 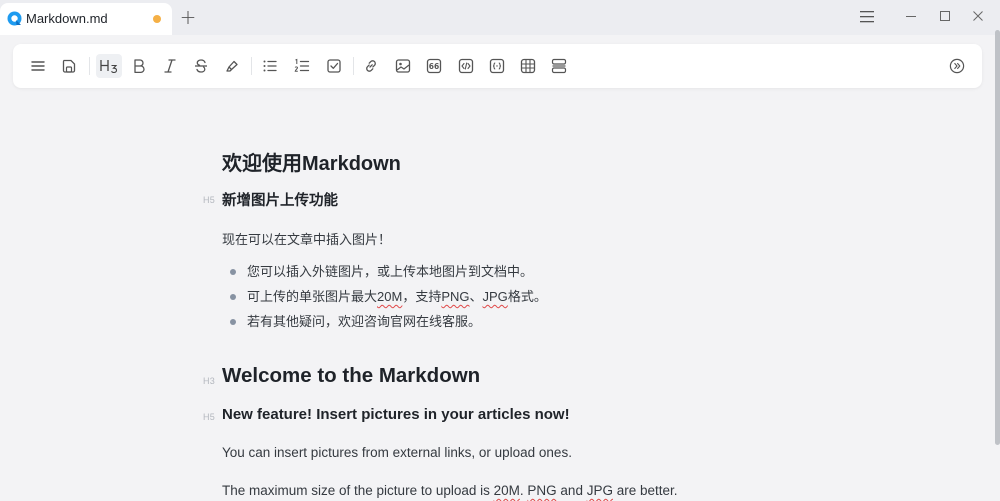 I want to click on menu-icon, so click(x=38, y=66).